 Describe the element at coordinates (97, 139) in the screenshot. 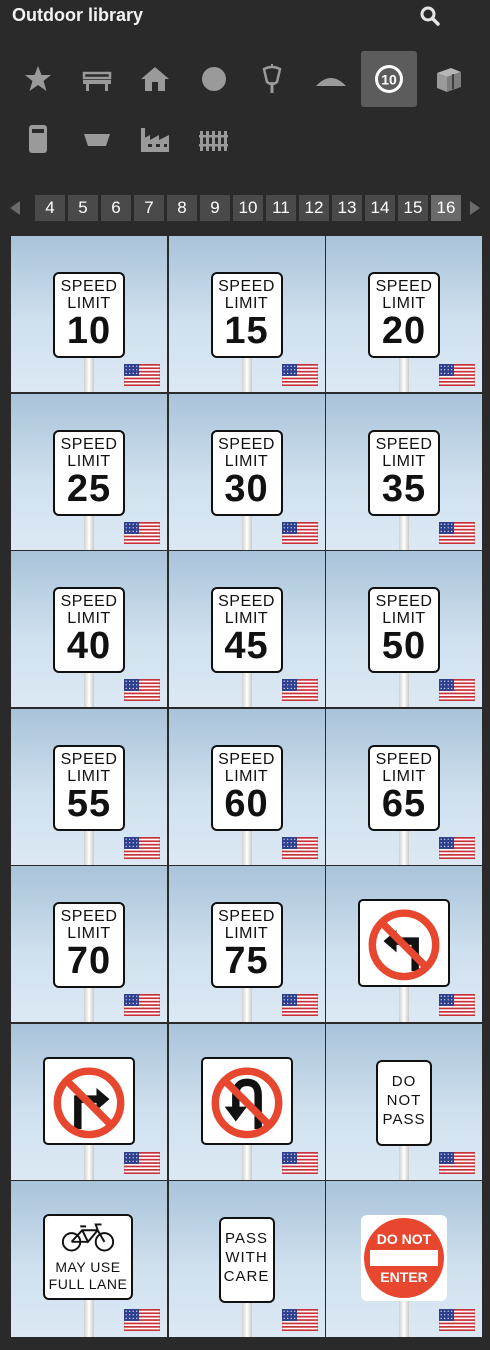

I see `category-planter-button` at that location.